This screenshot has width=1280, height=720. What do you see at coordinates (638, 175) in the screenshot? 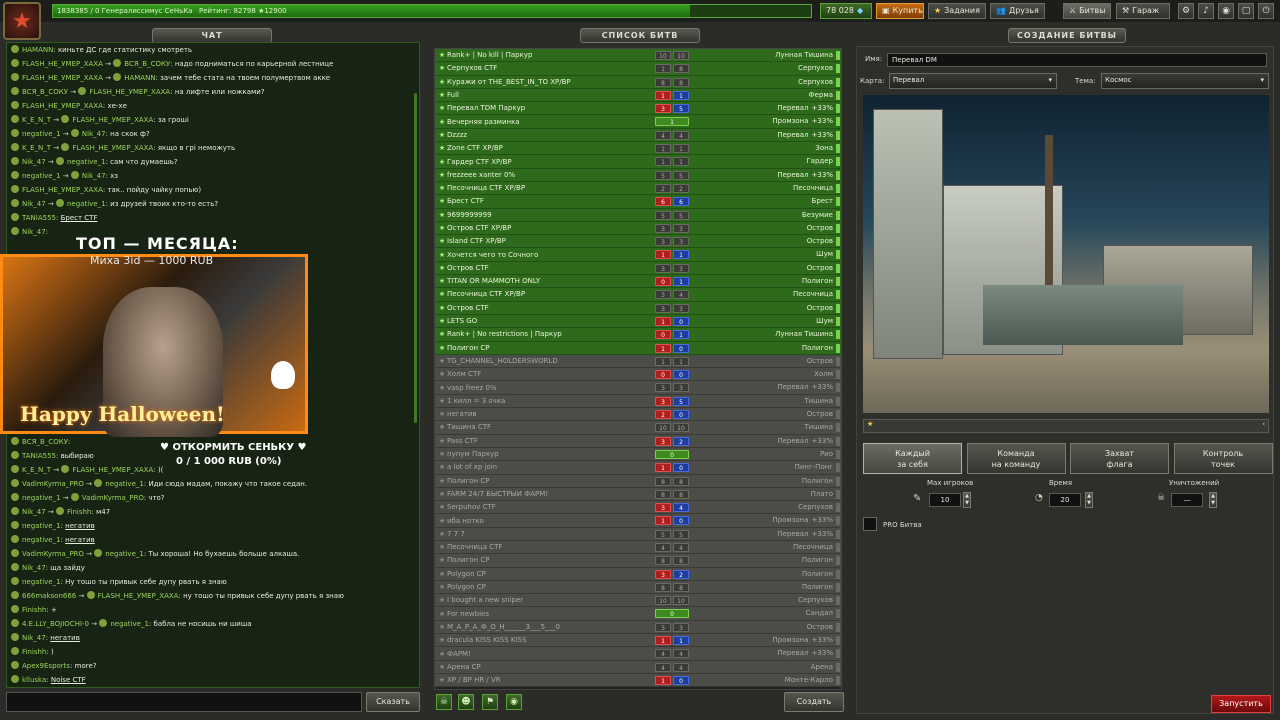
I see `battle-row: ★ frezzeee xanter 0% 5 5 Перевал +33%` at bounding box center [638, 175].